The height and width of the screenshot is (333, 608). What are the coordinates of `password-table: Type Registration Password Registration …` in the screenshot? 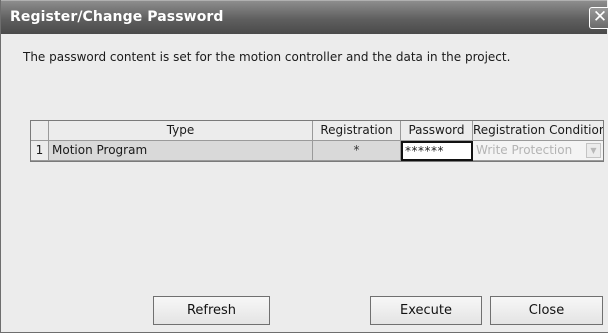 It's located at (317, 141).